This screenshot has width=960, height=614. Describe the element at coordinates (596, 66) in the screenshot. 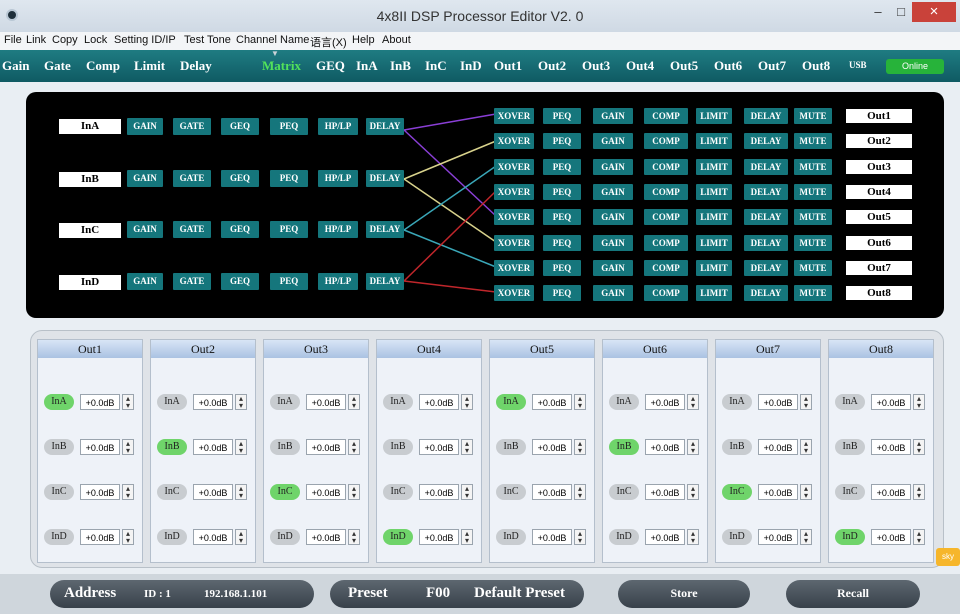

I see `tab-out3: Out3` at that location.